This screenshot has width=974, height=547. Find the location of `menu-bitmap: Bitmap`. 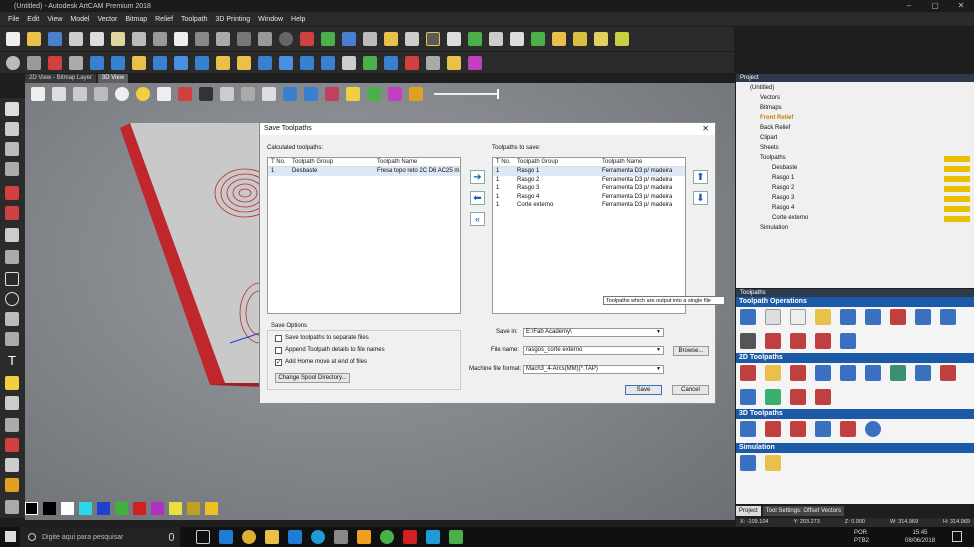

menu-bitmap: Bitmap is located at coordinates (136, 19).